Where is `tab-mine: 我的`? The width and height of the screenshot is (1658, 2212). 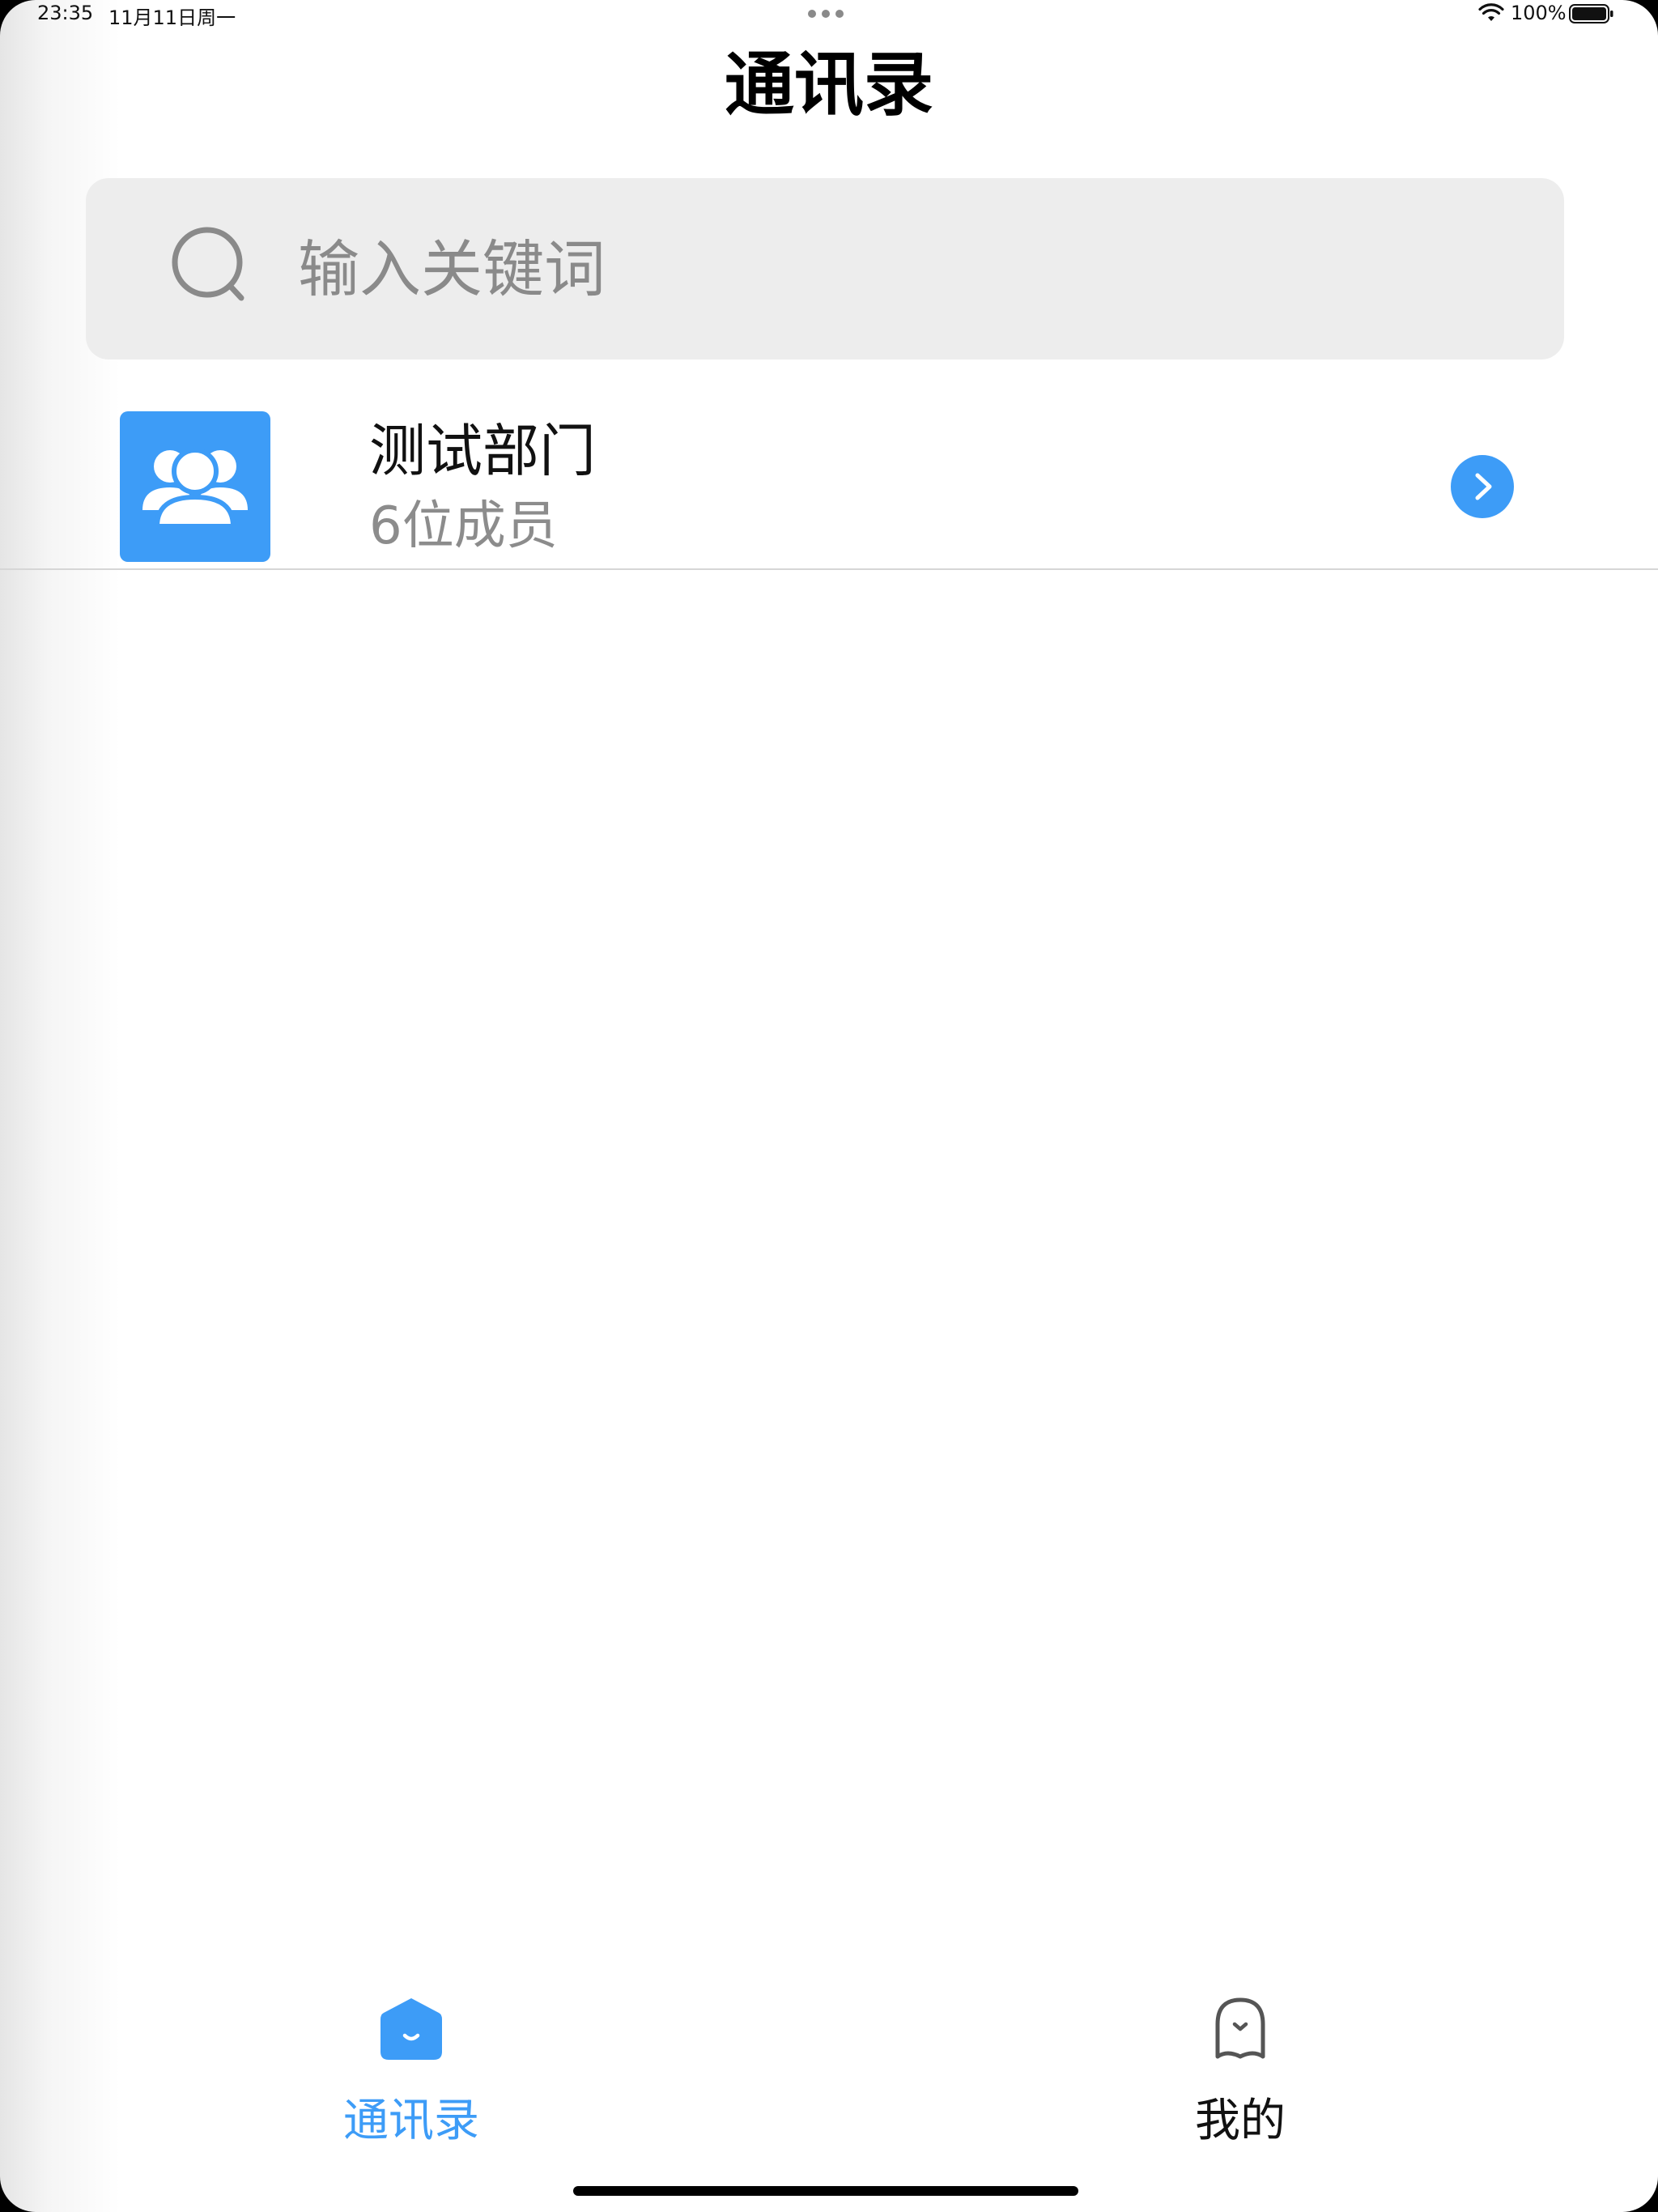 tab-mine: 我的 is located at coordinates (1240, 2080).